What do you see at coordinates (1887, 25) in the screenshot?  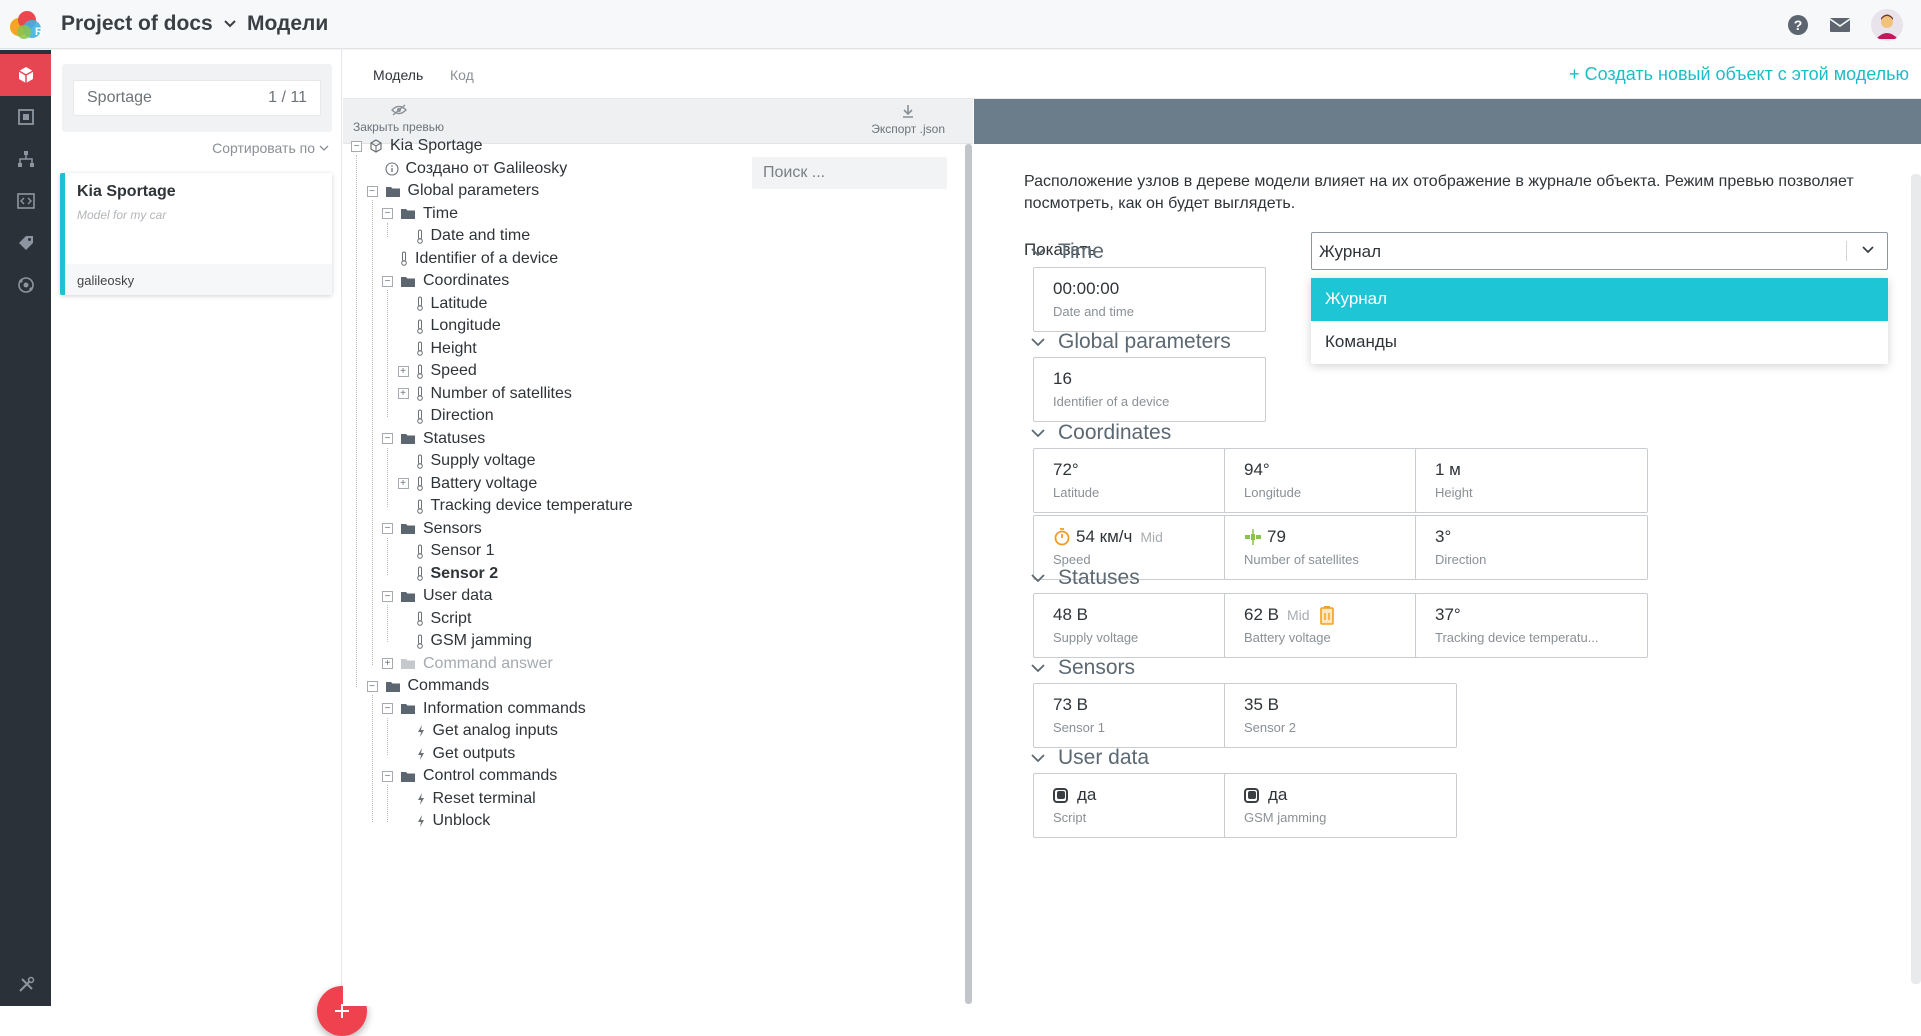 I see `avatar` at bounding box center [1887, 25].